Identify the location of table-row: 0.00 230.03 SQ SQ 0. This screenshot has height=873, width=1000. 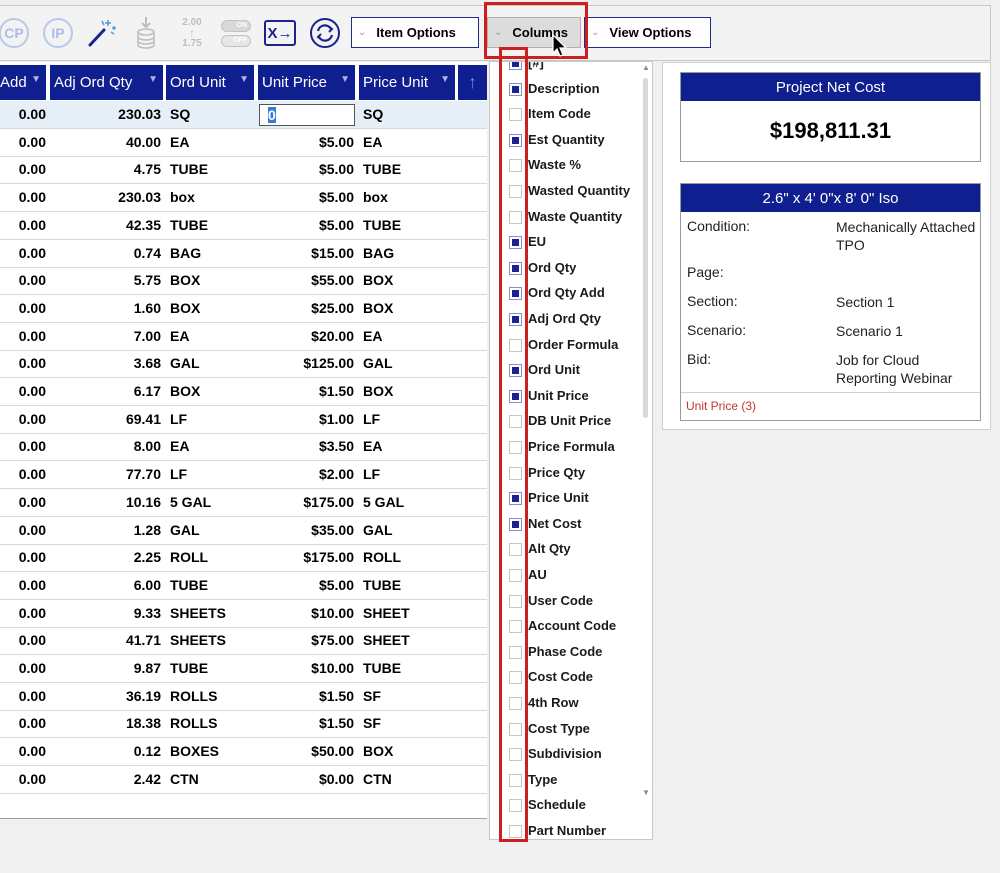
(243, 115).